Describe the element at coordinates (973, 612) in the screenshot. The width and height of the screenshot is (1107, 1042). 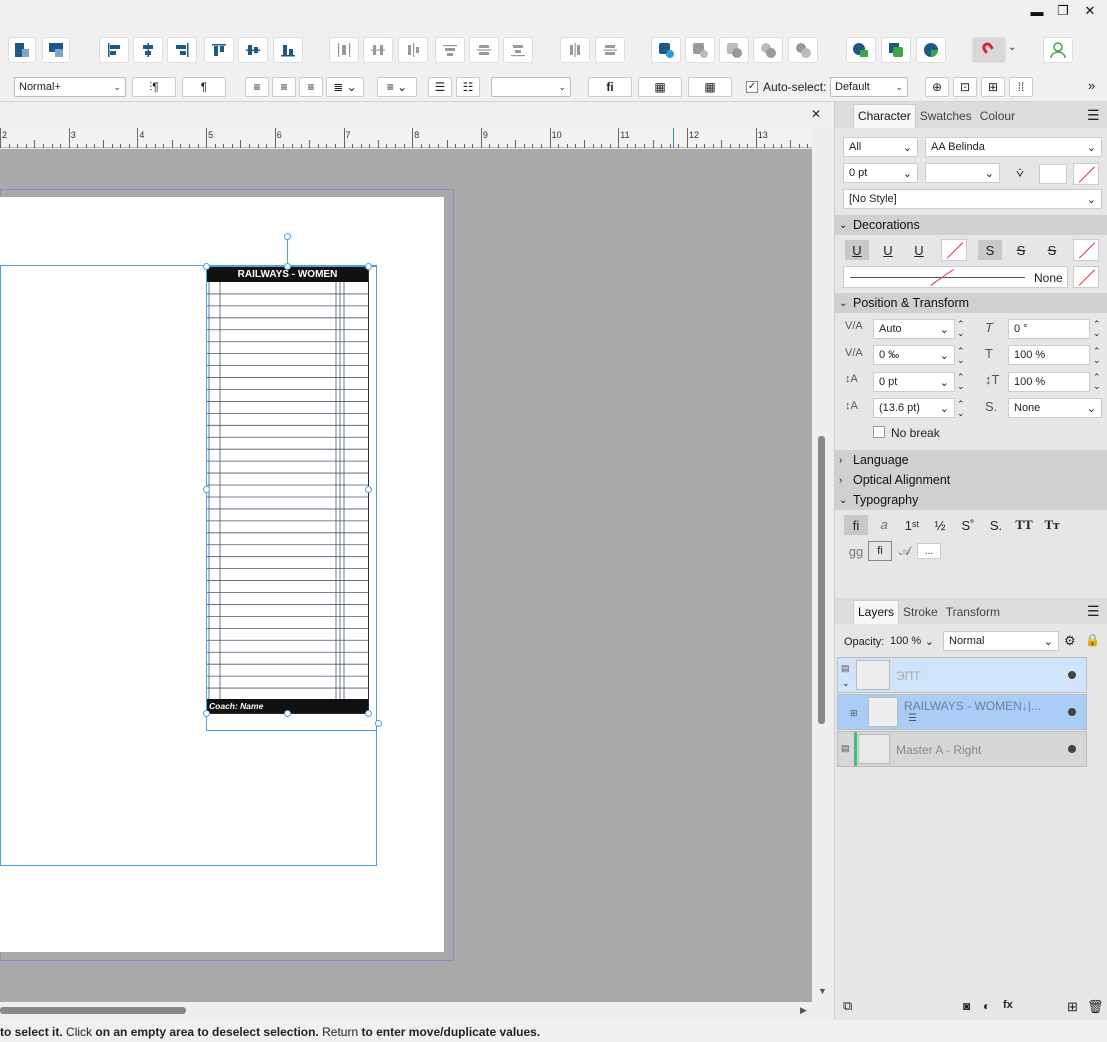
I see `tab-transform: Transform` at that location.